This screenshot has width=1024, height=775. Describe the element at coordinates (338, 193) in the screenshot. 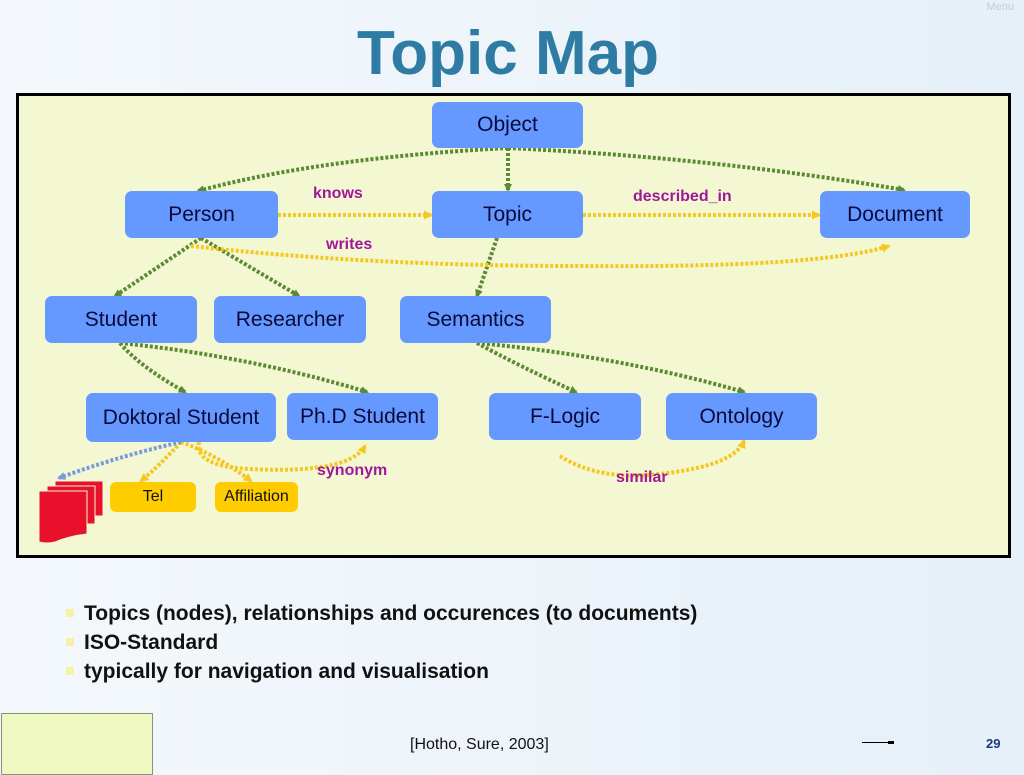

I see `relation-label-knows: knows` at that location.